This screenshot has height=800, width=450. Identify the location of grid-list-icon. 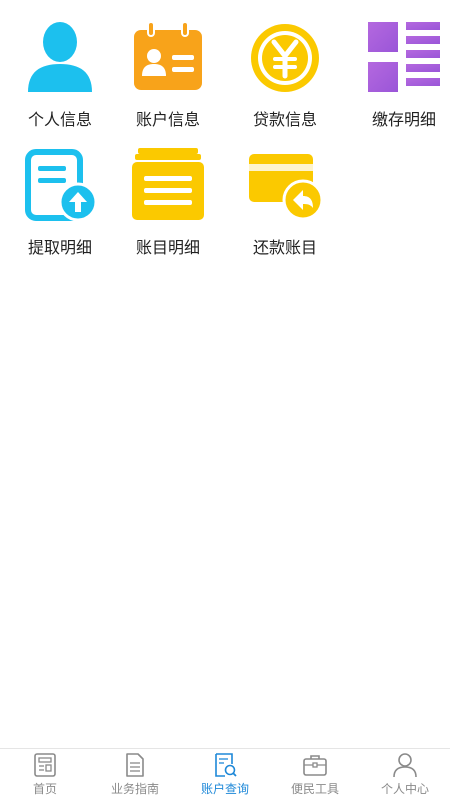
(404, 58).